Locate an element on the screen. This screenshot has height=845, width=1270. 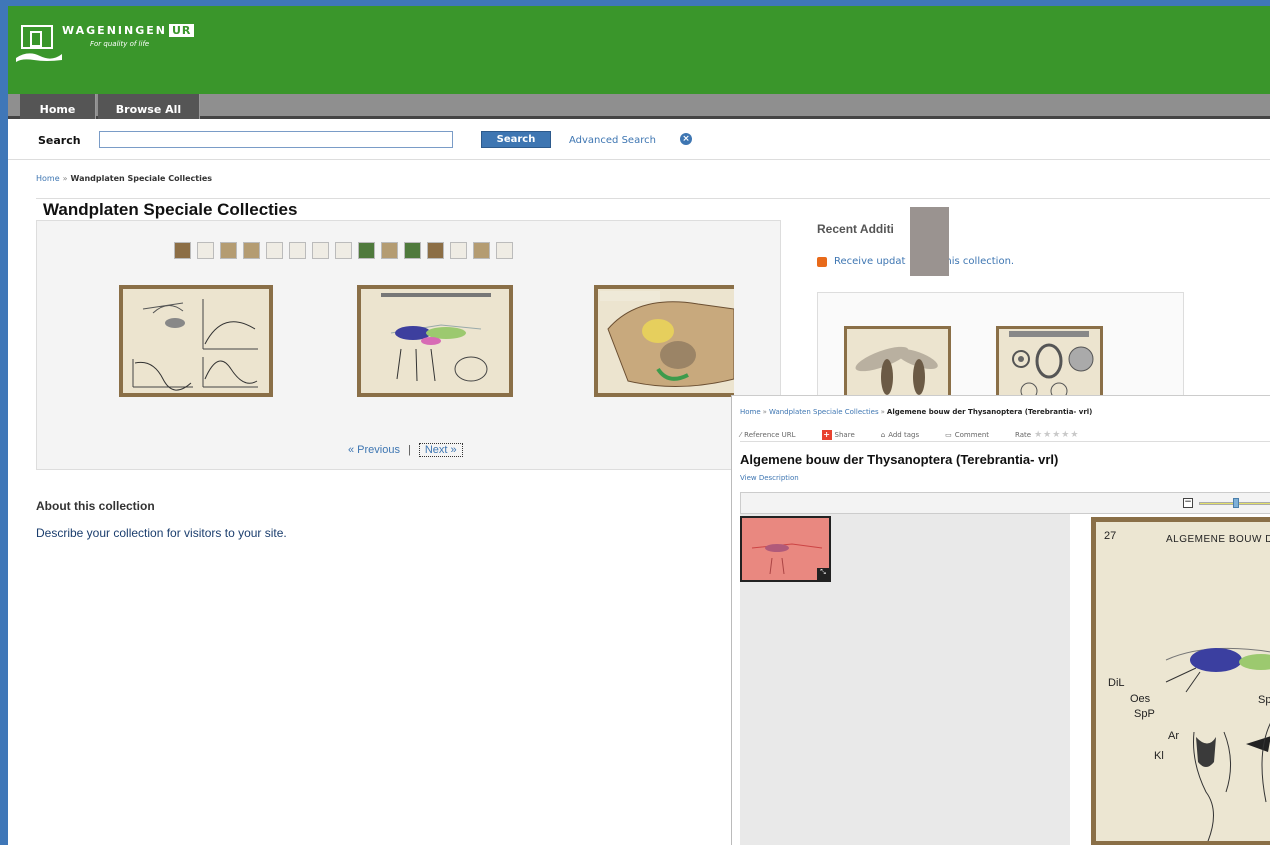
brand-name: WAGENINGEN is located at coordinates (114, 30).